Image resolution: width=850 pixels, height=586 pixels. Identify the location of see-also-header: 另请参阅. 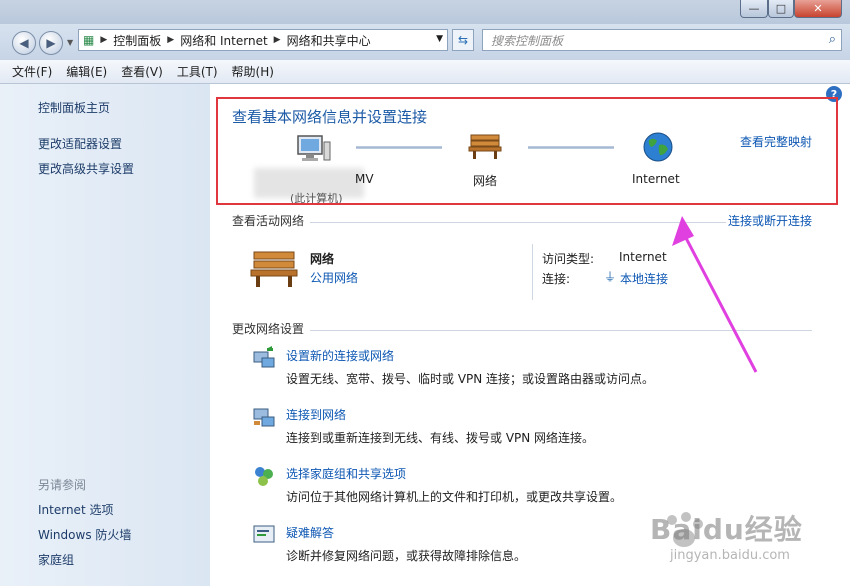
(62, 485).